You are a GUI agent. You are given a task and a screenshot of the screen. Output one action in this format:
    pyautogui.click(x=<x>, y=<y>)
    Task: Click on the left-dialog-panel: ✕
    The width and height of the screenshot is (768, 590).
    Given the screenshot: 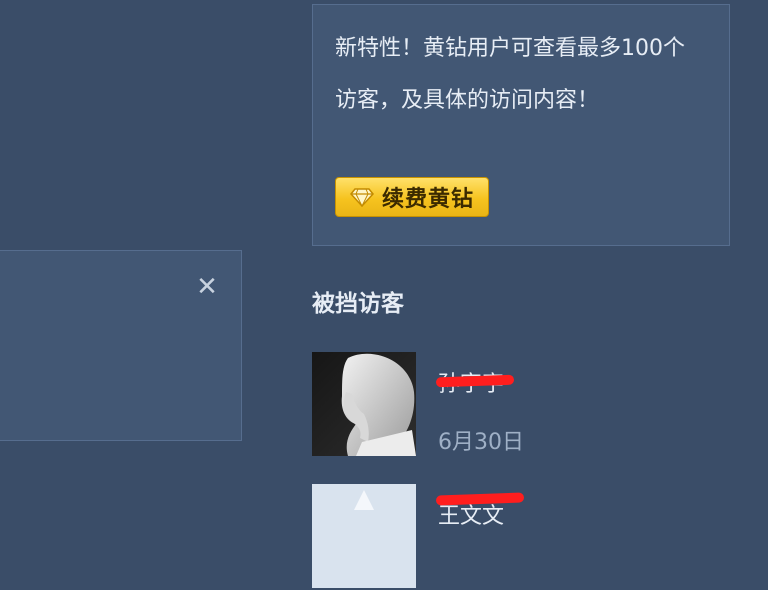 What is the action you would take?
    pyautogui.click(x=121, y=345)
    